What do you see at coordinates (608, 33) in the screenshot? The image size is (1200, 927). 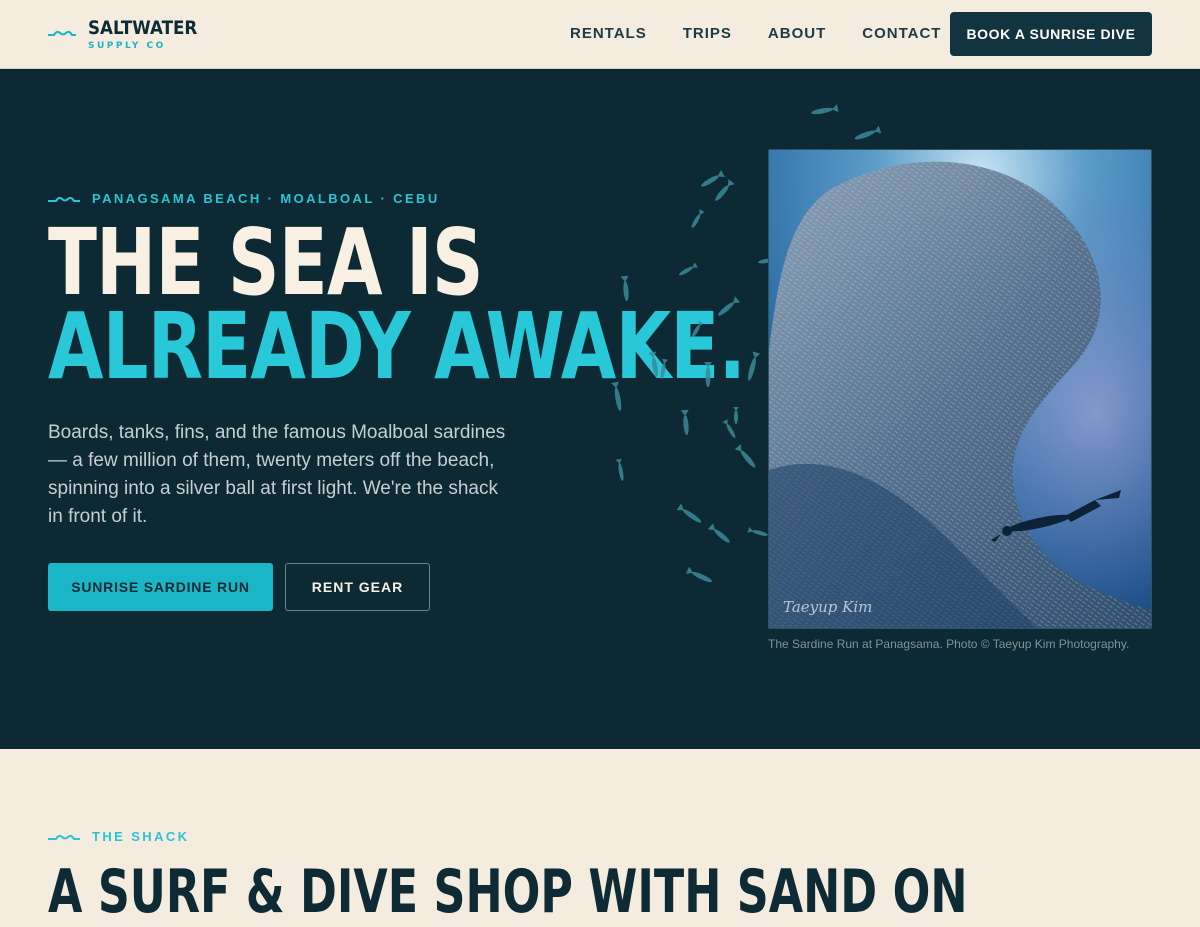 I see `nav-item-rentals: RENTALS` at bounding box center [608, 33].